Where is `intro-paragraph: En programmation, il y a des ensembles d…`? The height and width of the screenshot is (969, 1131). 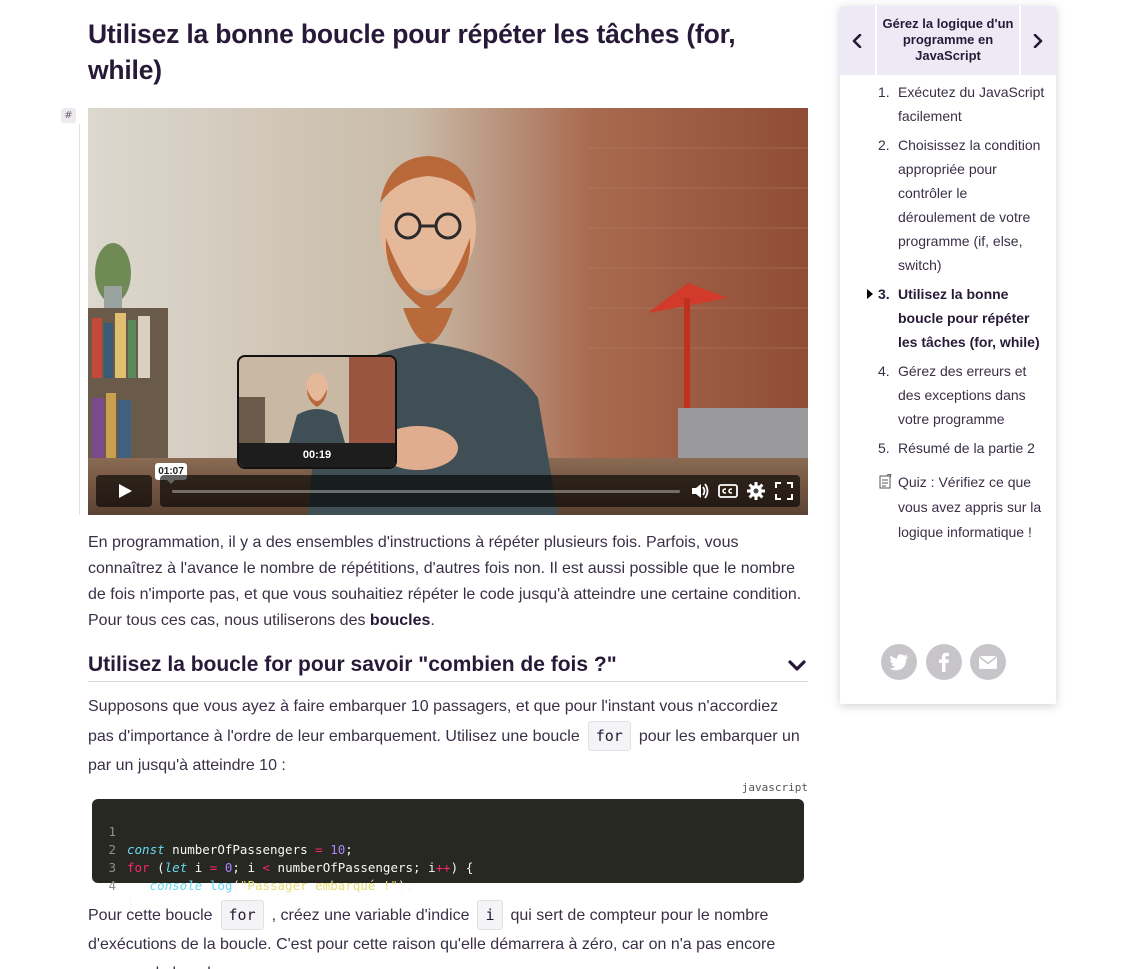 intro-paragraph: En programmation, il y a des ensembles d… is located at coordinates (448, 582).